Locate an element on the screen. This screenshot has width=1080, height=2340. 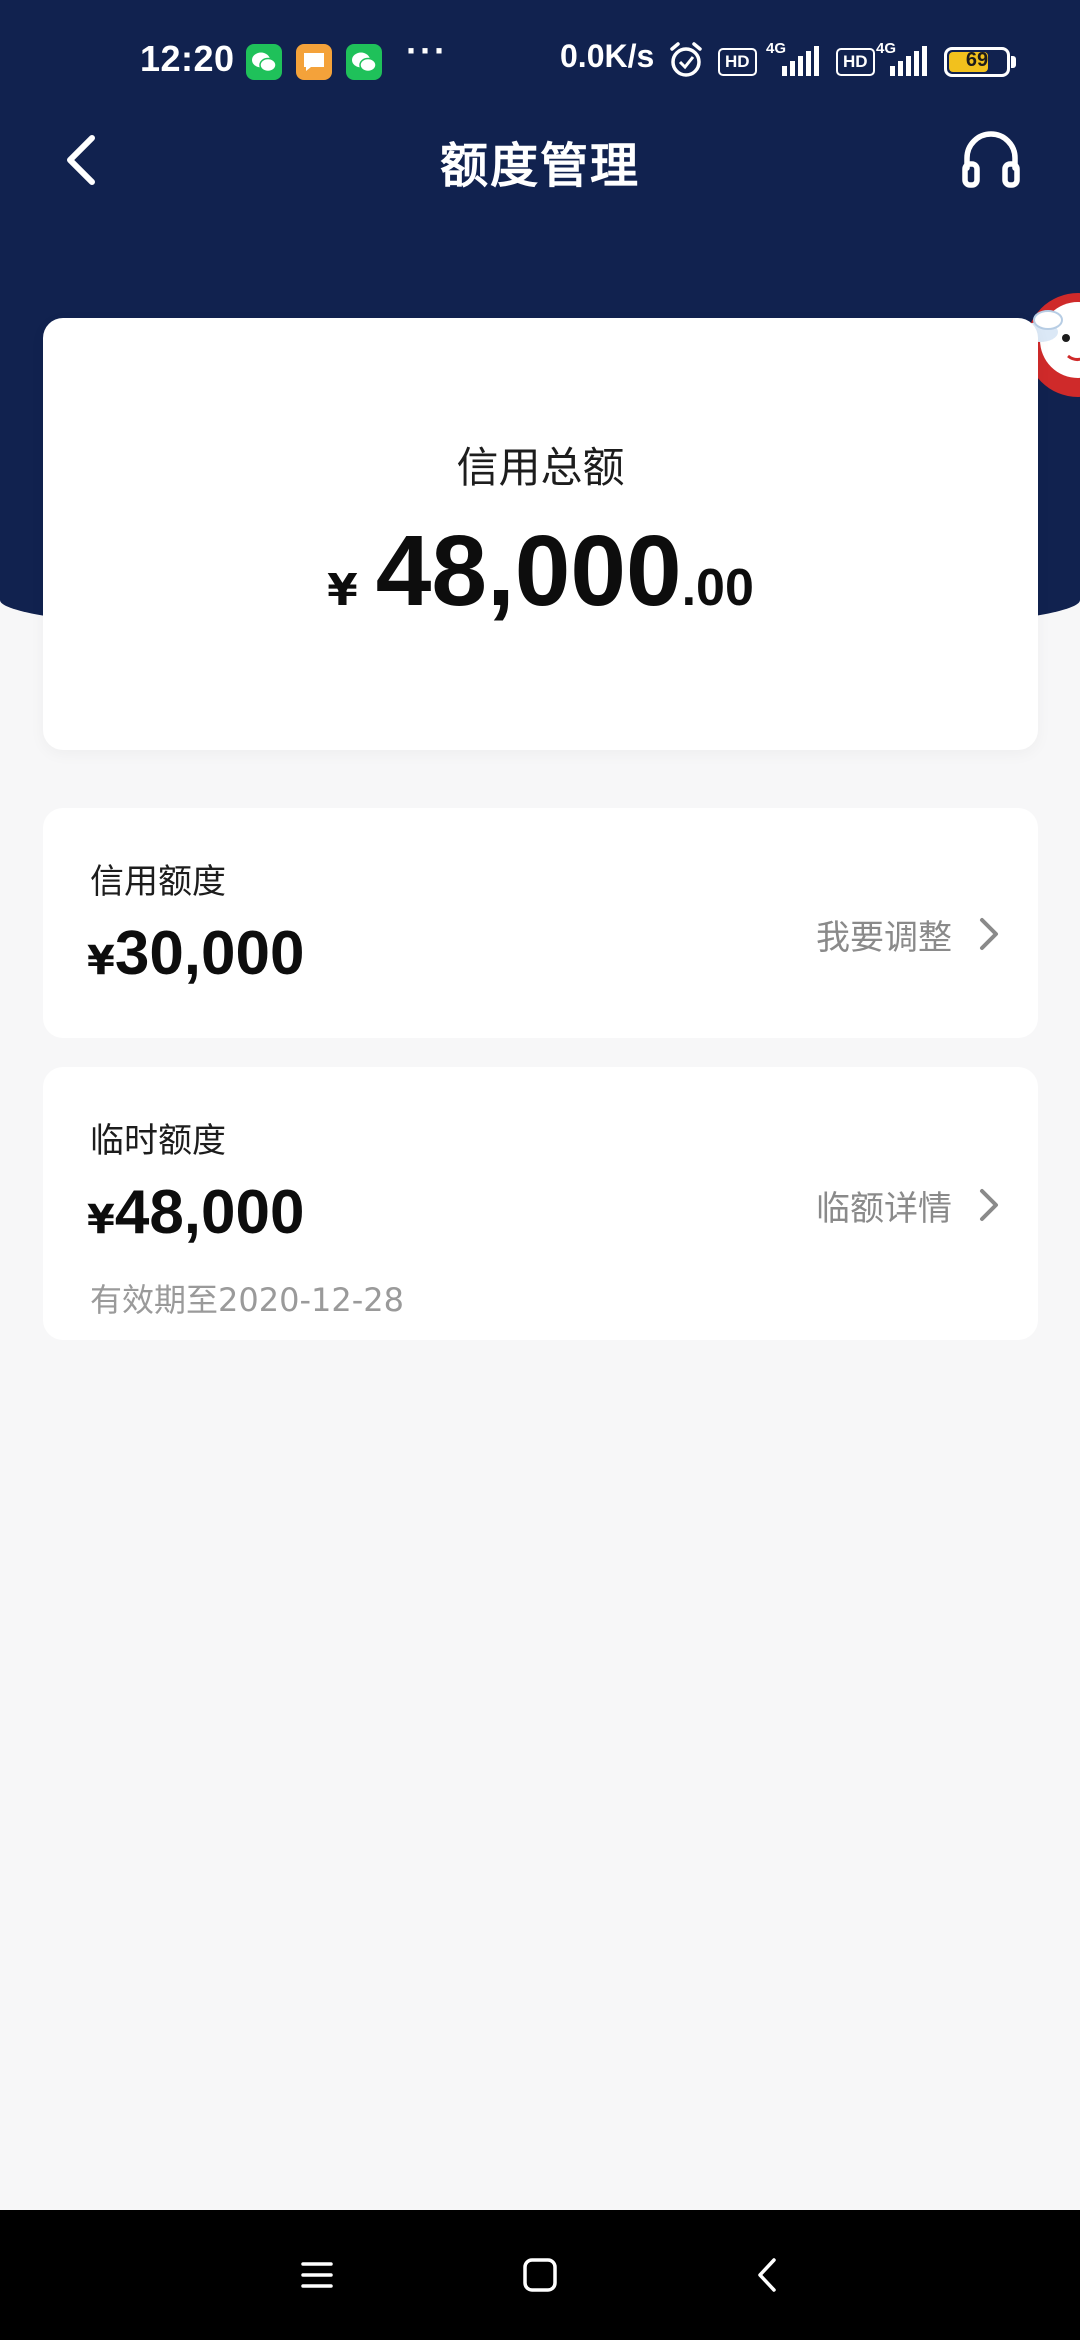
temporary-limit-details-label: 临额详情 is located at coordinates (884, 1208).